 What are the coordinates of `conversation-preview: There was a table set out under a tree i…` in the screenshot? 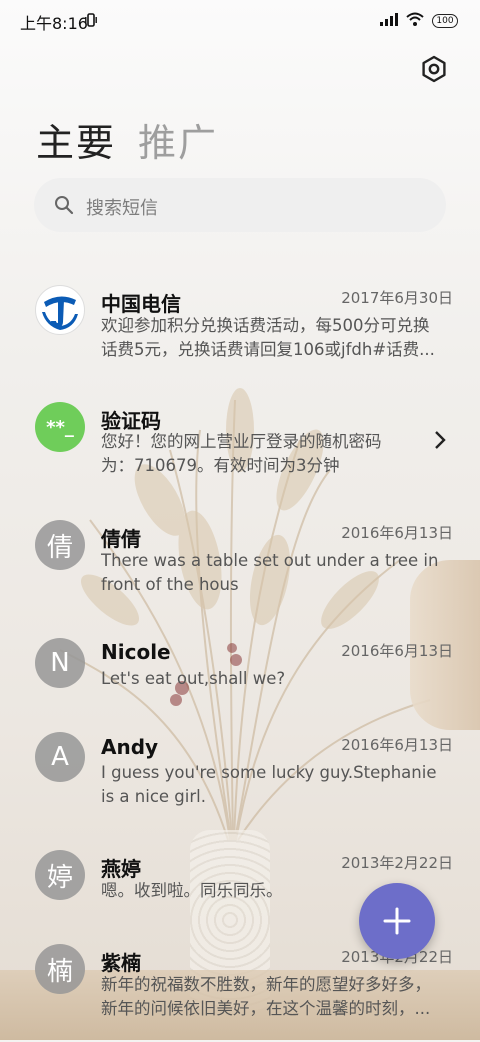 It's located at (270, 572).